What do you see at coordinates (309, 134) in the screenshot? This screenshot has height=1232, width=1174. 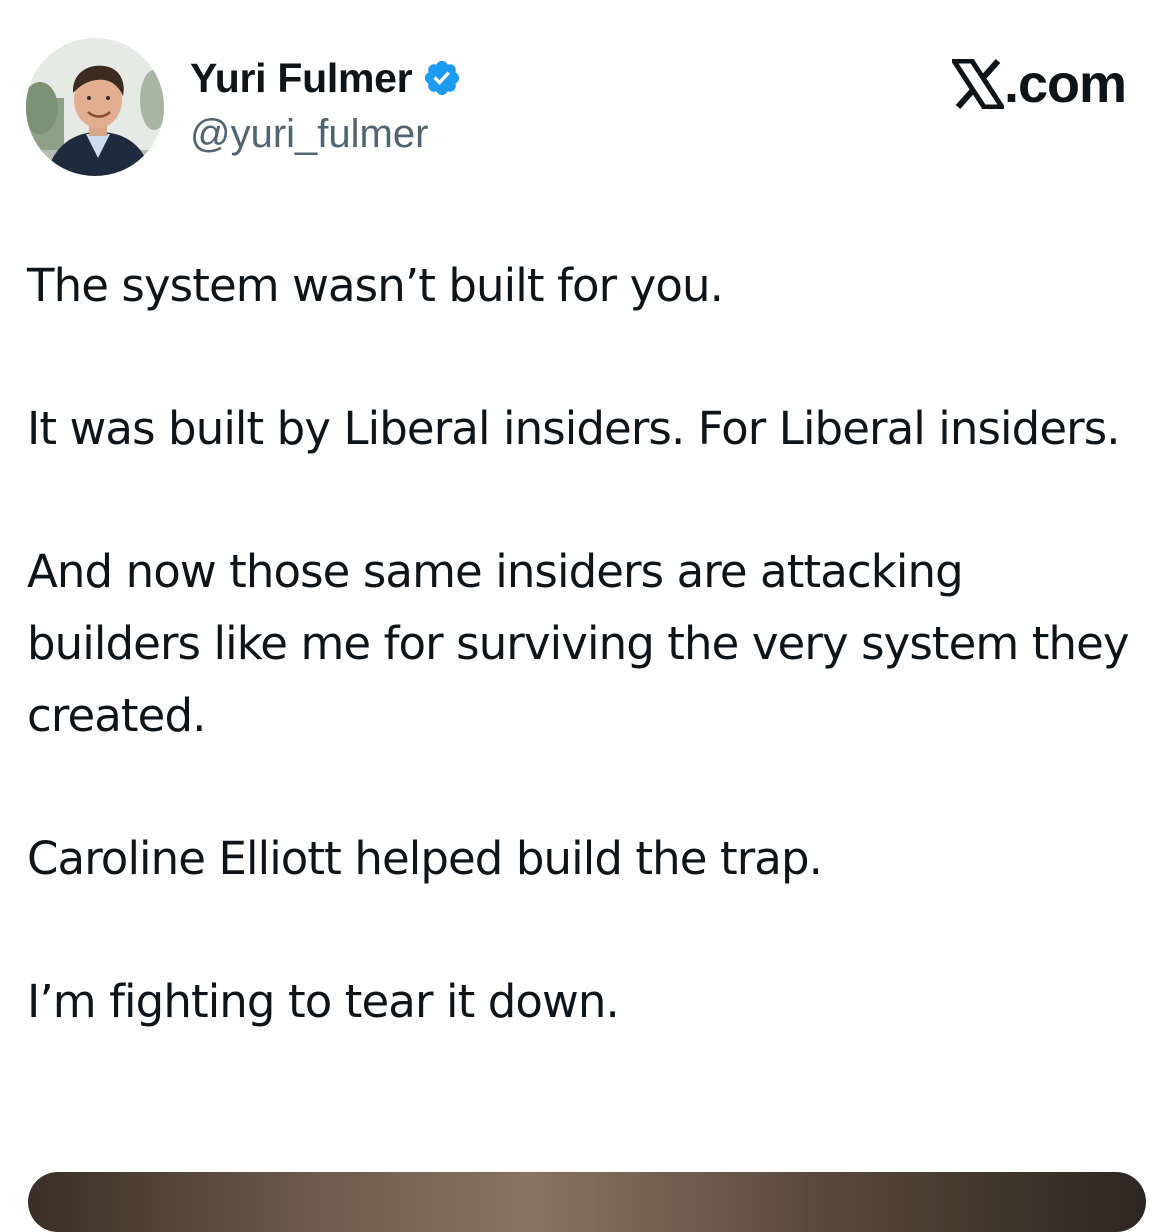 I see `author-handle: @yuri_fulmer` at bounding box center [309, 134].